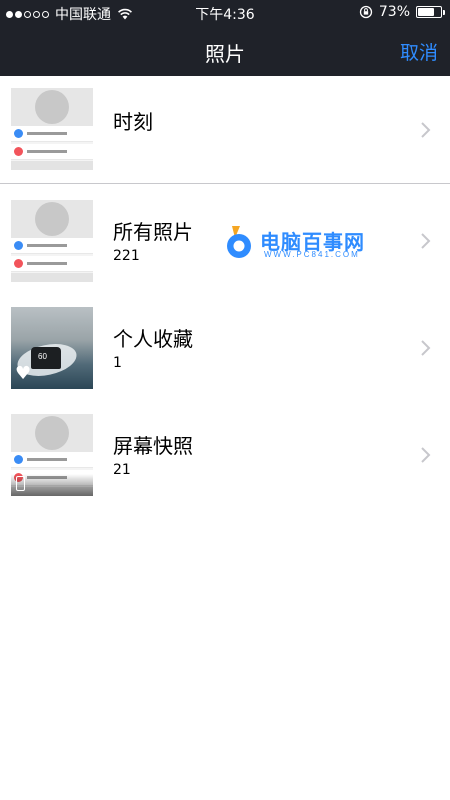 Image resolution: width=450 pixels, height=800 pixels. Describe the element at coordinates (126, 256) in the screenshot. I see `album-count: 221` at that location.